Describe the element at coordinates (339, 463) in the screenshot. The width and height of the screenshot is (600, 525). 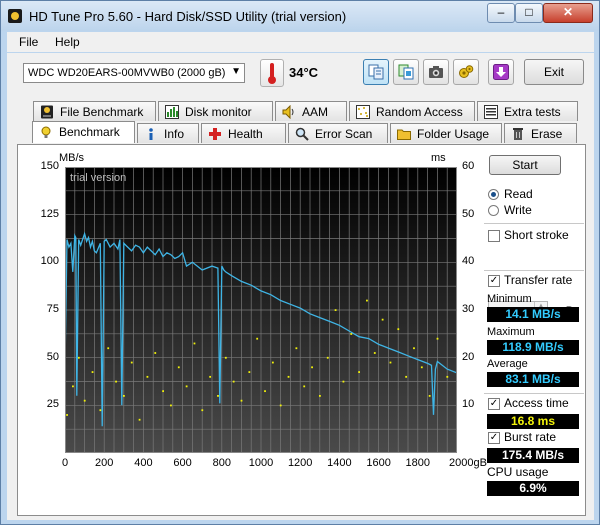
I see `x-tick: 1400` at that location.